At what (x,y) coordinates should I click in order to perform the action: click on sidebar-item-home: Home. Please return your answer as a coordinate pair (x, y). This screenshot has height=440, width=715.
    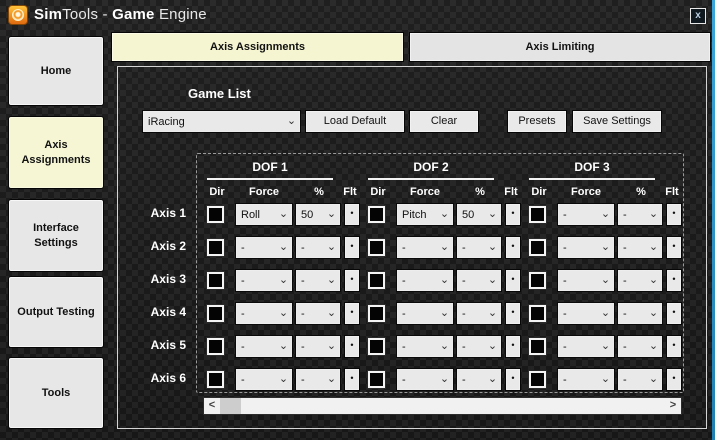
    Looking at the image, I should click on (56, 71).